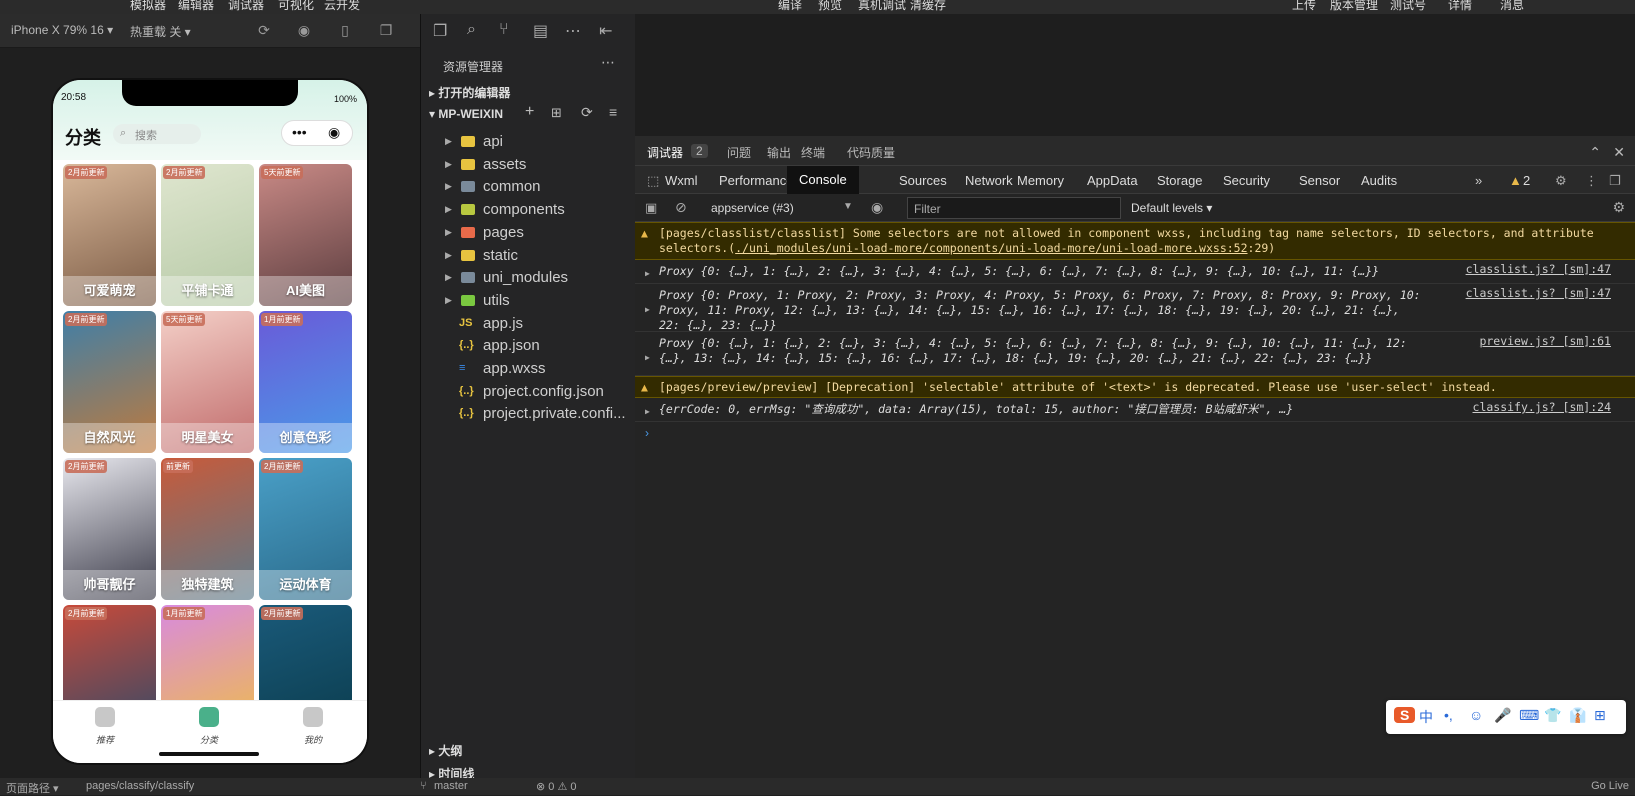 This screenshot has width=1635, height=796. Describe the element at coordinates (305, 529) in the screenshot. I see `category-card: 2月前更新 运动体育` at that location.